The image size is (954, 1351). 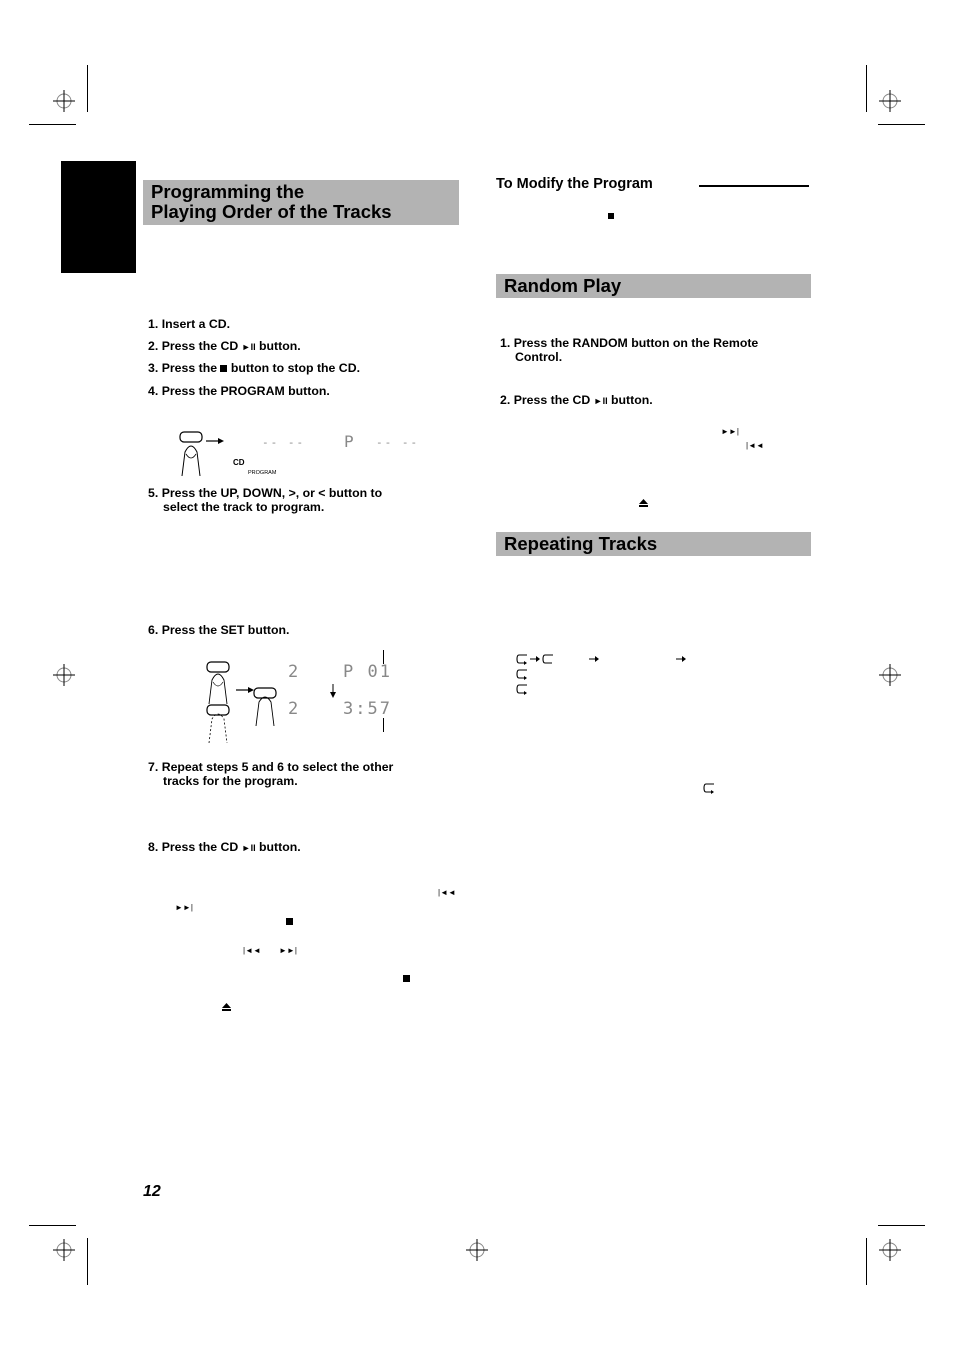 I want to click on modify-program-heading: To Modify the Program, so click(x=574, y=184).